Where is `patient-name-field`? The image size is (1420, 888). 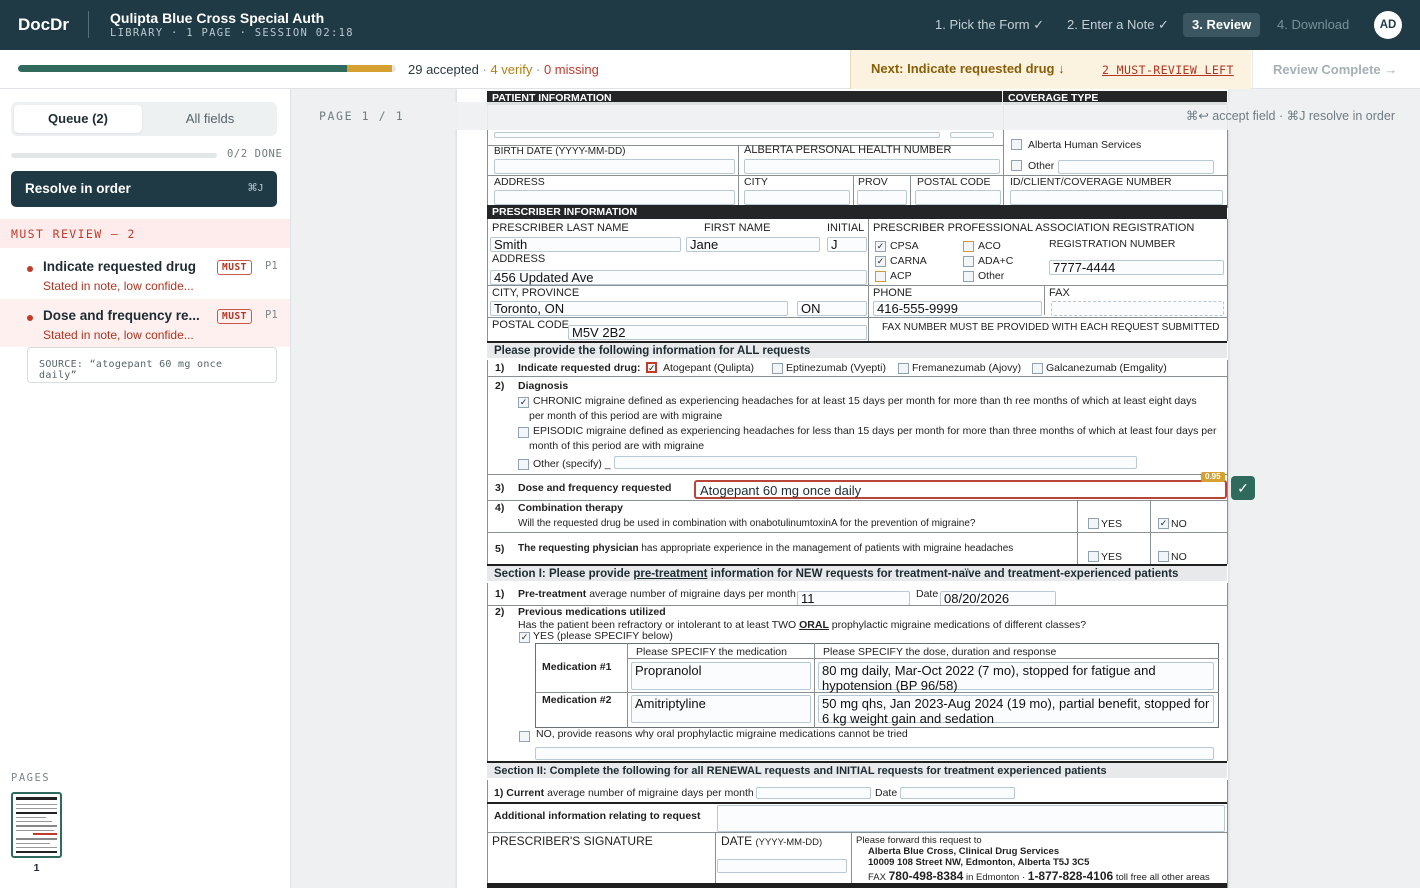 patient-name-field is located at coordinates (717, 135).